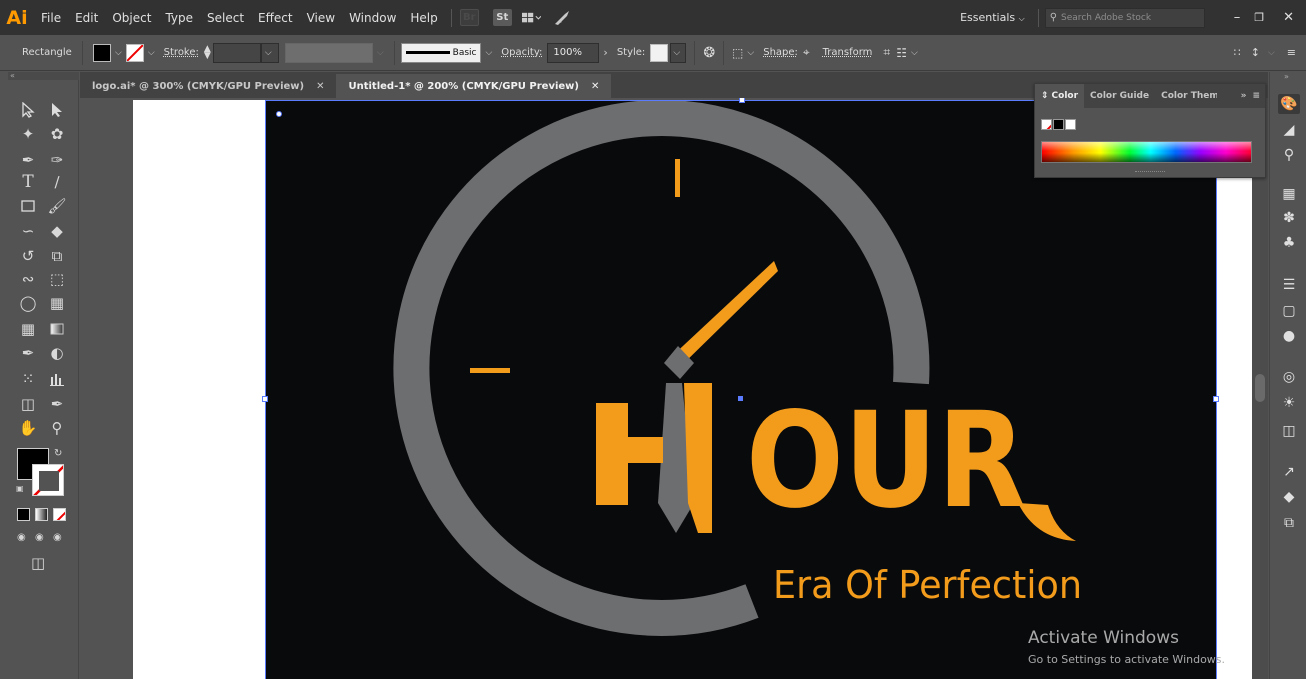  I want to click on stroke-panel-icon: ☰, so click(1289, 285).